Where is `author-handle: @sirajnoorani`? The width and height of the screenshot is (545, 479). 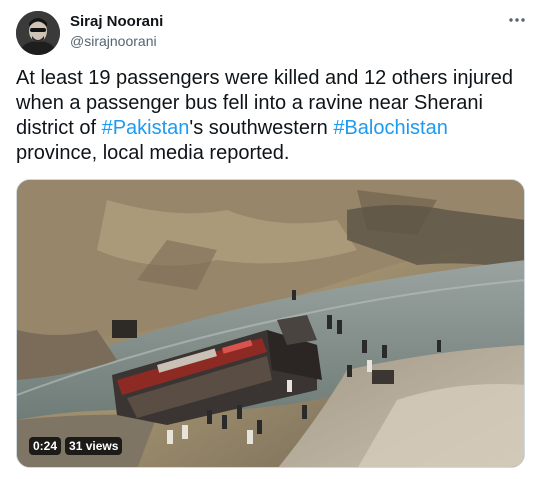 author-handle: @sirajnoorani is located at coordinates (113, 41).